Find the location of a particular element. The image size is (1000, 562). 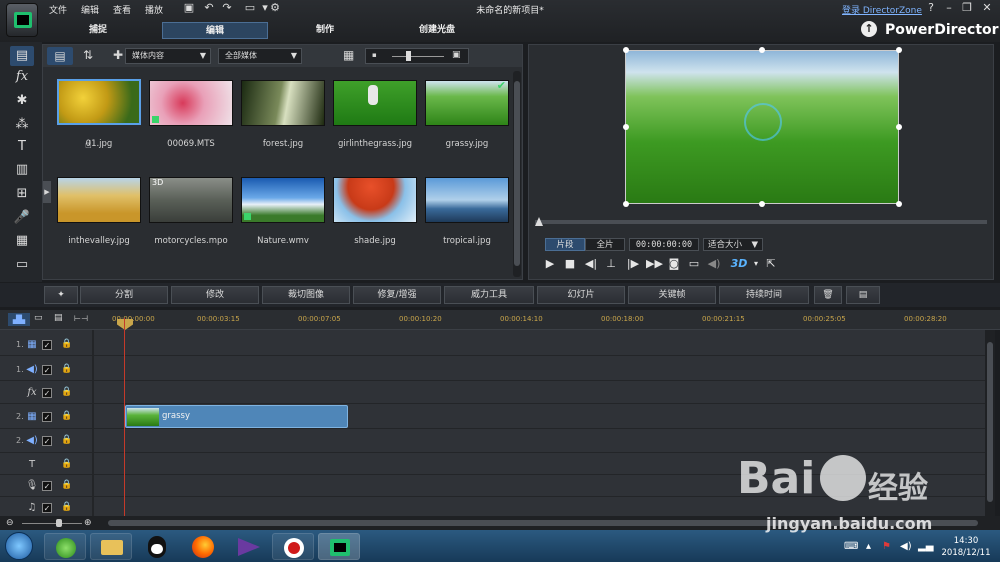

download-media-icon: ⇅ is located at coordinates (88, 55).